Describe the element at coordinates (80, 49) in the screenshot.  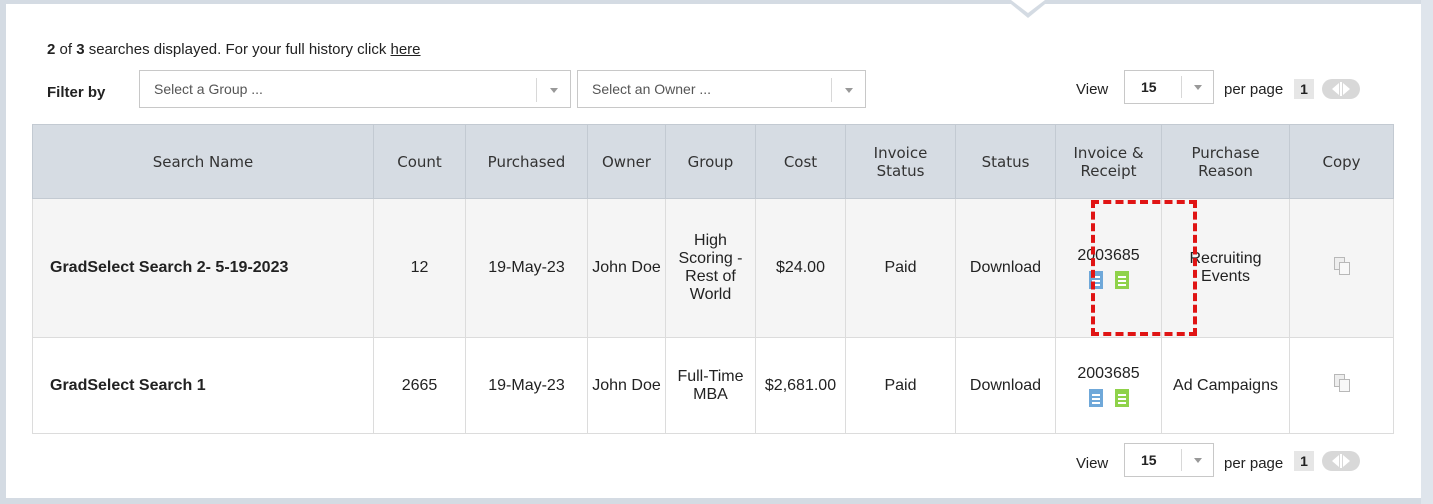
I see `total-count: 3` at that location.